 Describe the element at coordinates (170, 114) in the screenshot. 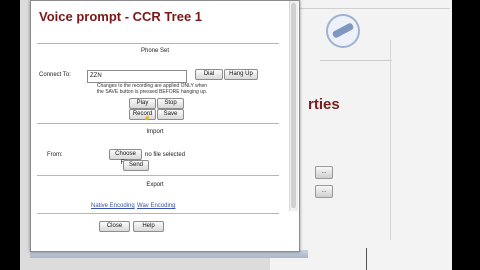

I see `save-button: Save` at that location.